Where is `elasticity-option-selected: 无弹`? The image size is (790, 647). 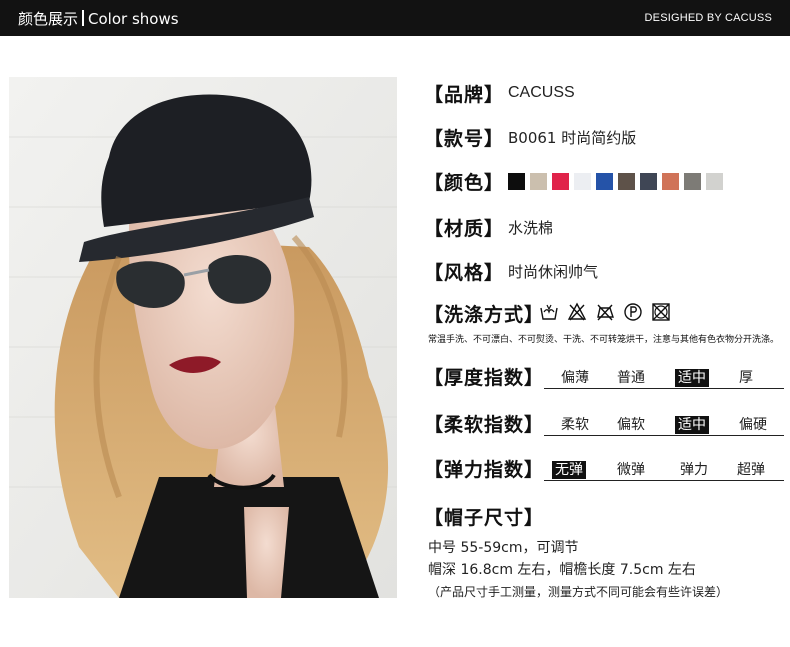 elasticity-option-selected: 无弹 is located at coordinates (569, 470).